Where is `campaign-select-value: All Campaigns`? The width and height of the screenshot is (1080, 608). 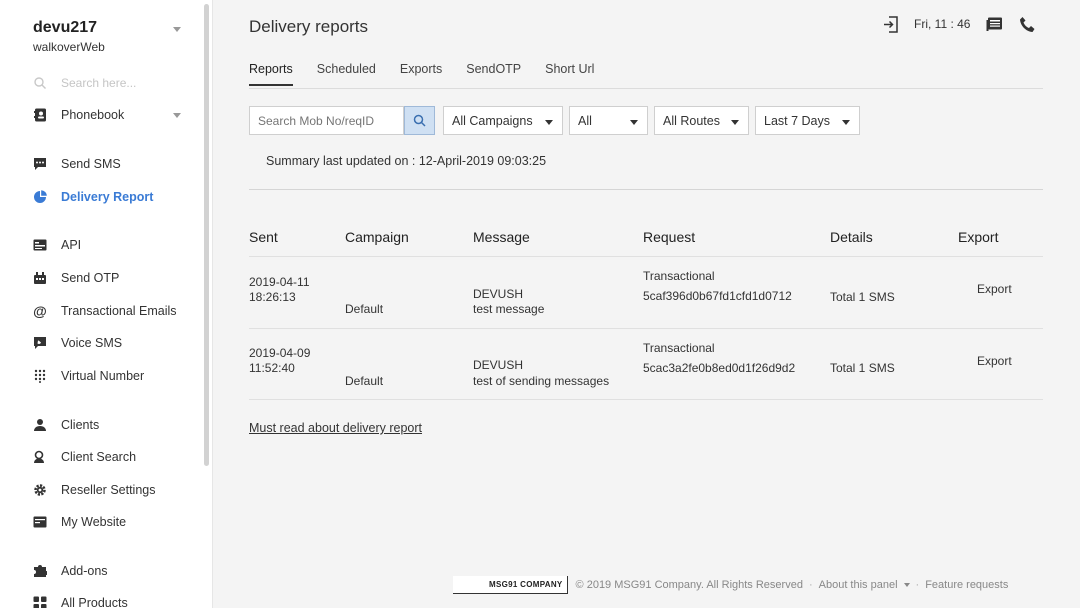
campaign-select-value: All Campaigns is located at coordinates (492, 120).